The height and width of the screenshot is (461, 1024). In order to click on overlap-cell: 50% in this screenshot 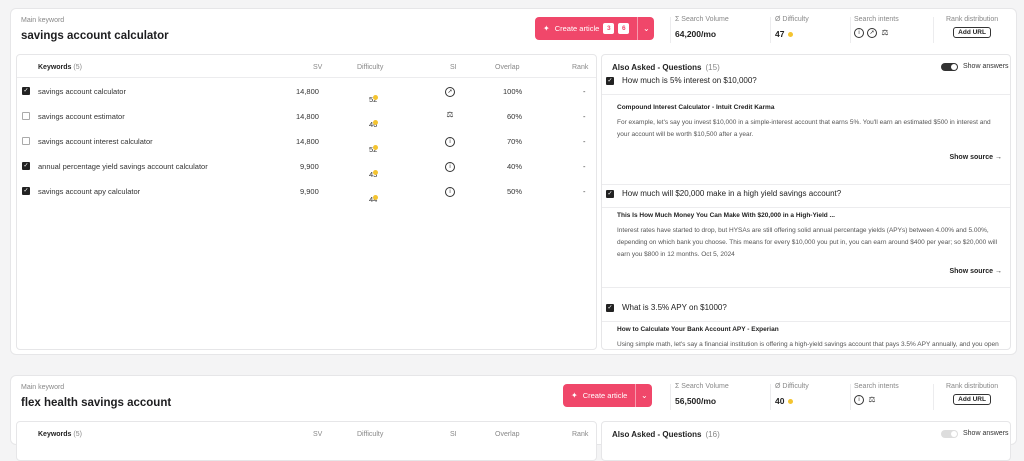, I will do `click(515, 191)`.